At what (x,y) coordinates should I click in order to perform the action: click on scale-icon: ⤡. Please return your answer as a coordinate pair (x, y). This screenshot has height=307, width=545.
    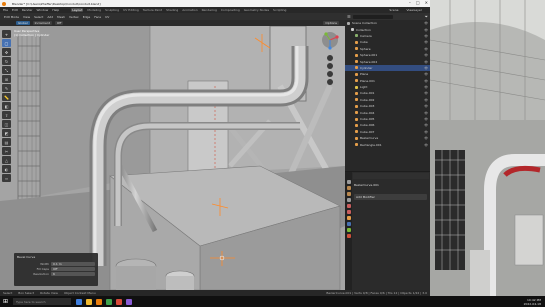
    Looking at the image, I should click on (6, 70).